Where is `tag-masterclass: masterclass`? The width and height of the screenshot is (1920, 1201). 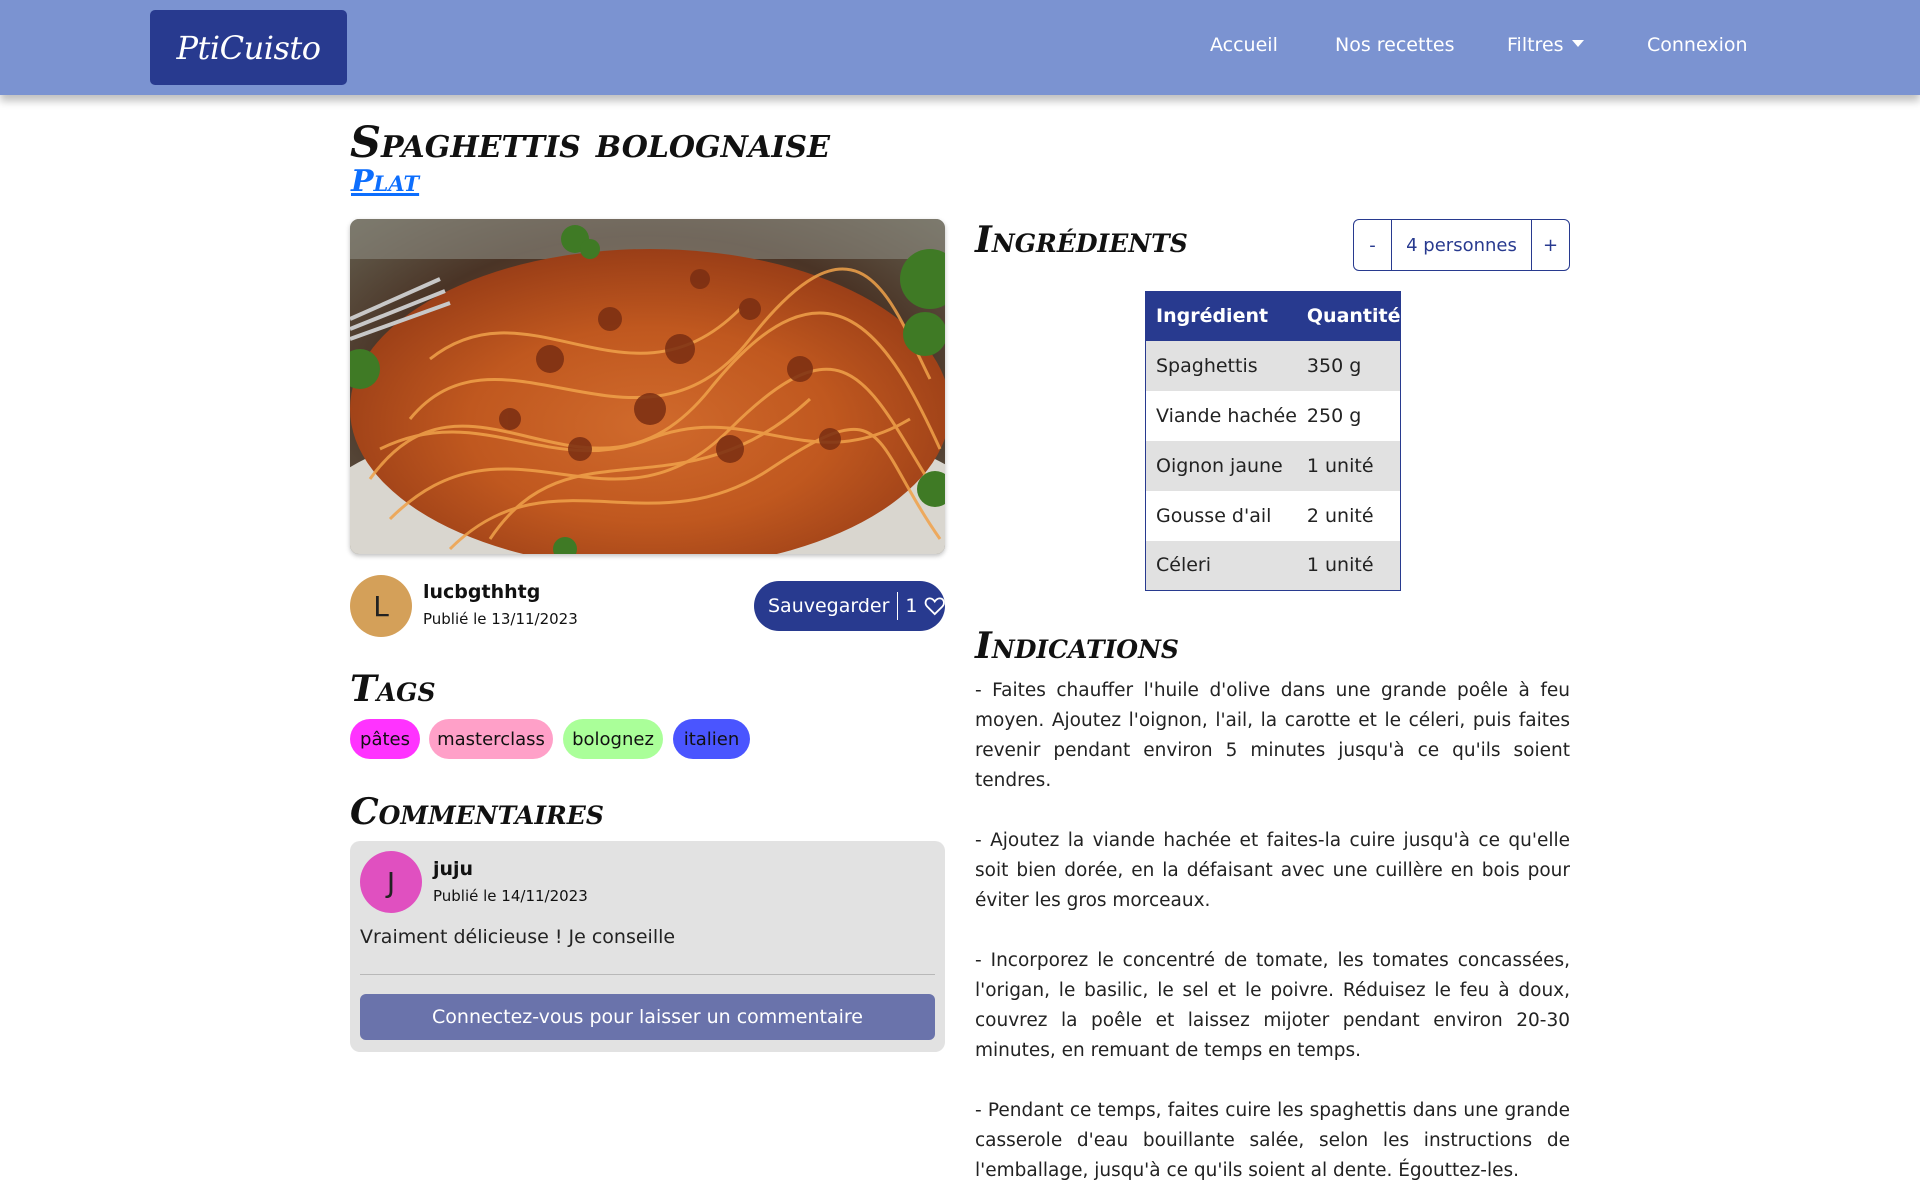
tag-masterclass: masterclass is located at coordinates (491, 739).